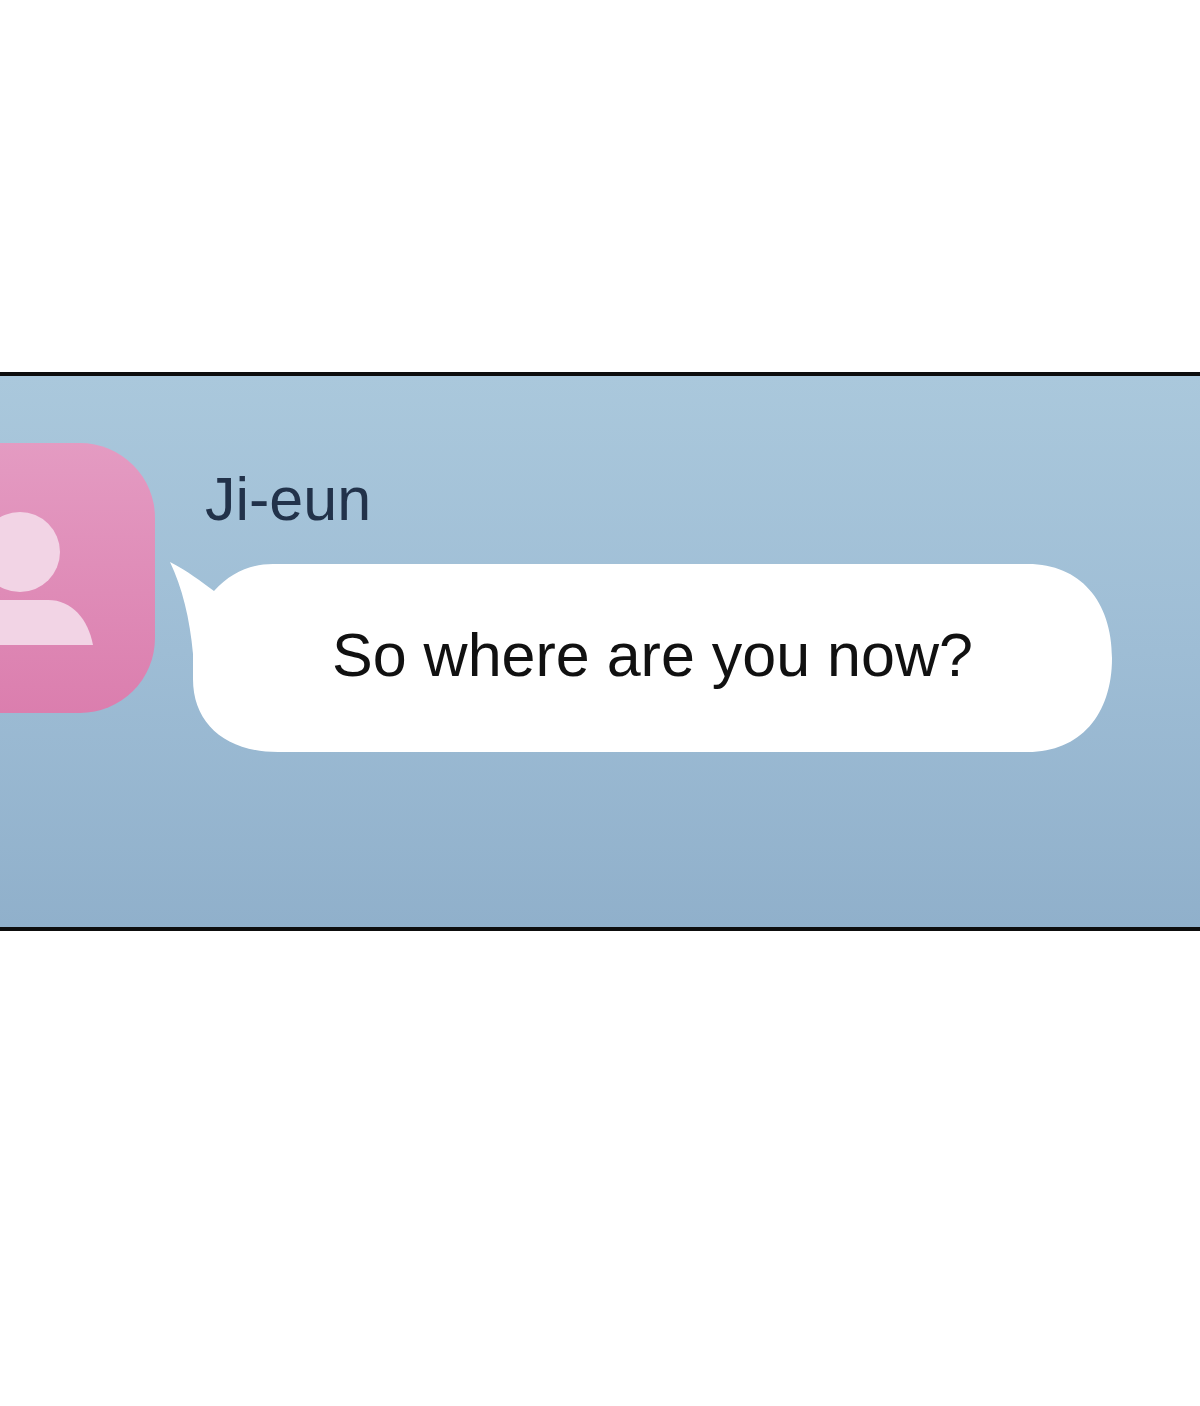 This screenshot has height=1406, width=1200. Describe the element at coordinates (77, 578) in the screenshot. I see `avatar-icon` at that location.